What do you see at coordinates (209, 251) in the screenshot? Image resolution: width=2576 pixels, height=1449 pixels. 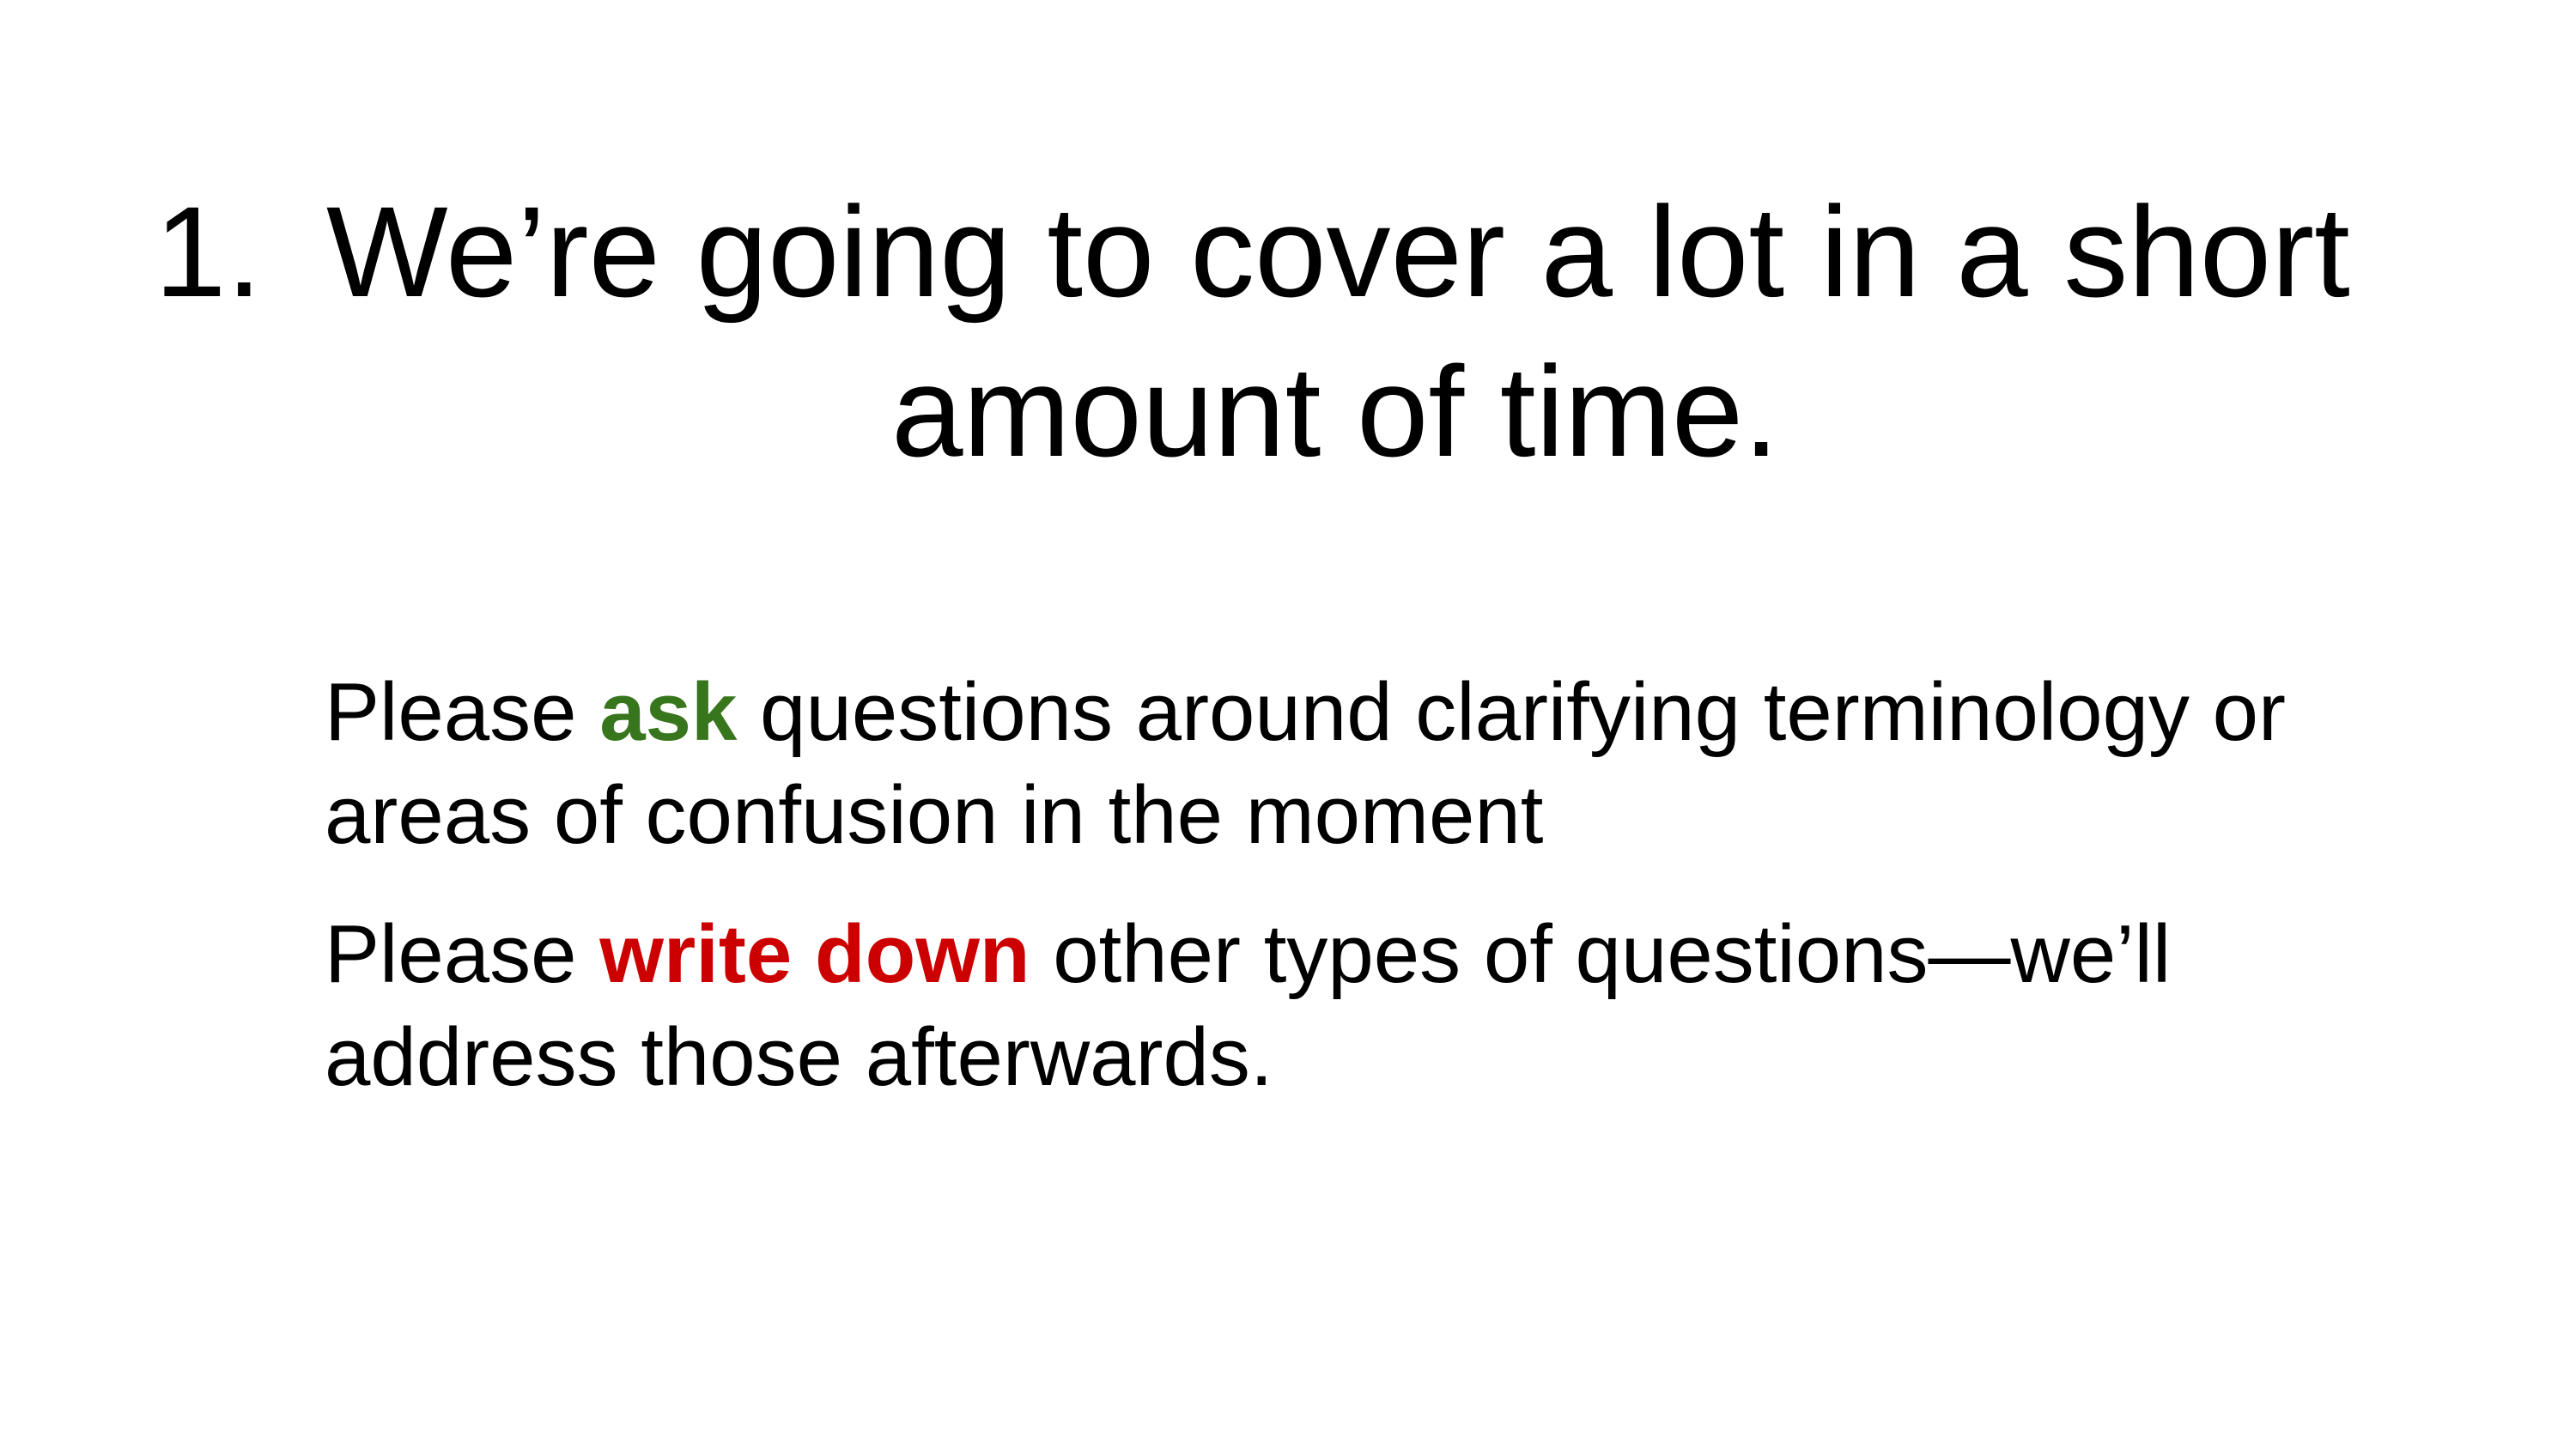 I see `title-list-number: 1.` at bounding box center [209, 251].